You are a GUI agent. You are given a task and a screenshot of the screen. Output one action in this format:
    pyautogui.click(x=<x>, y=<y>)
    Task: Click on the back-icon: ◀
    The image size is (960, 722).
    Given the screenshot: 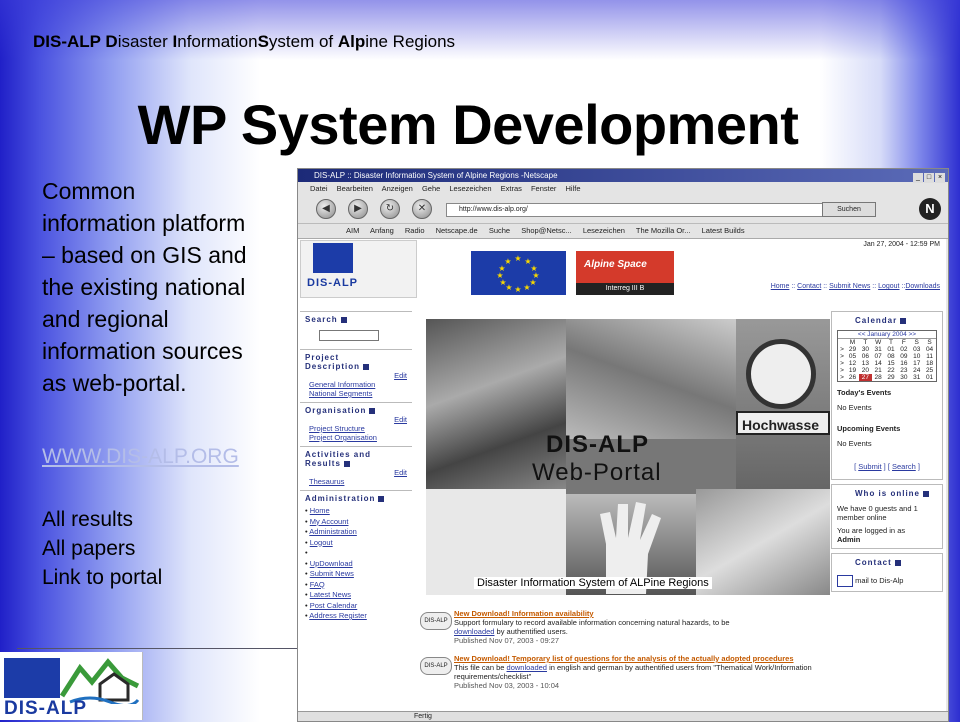 What is the action you would take?
    pyautogui.click(x=326, y=209)
    